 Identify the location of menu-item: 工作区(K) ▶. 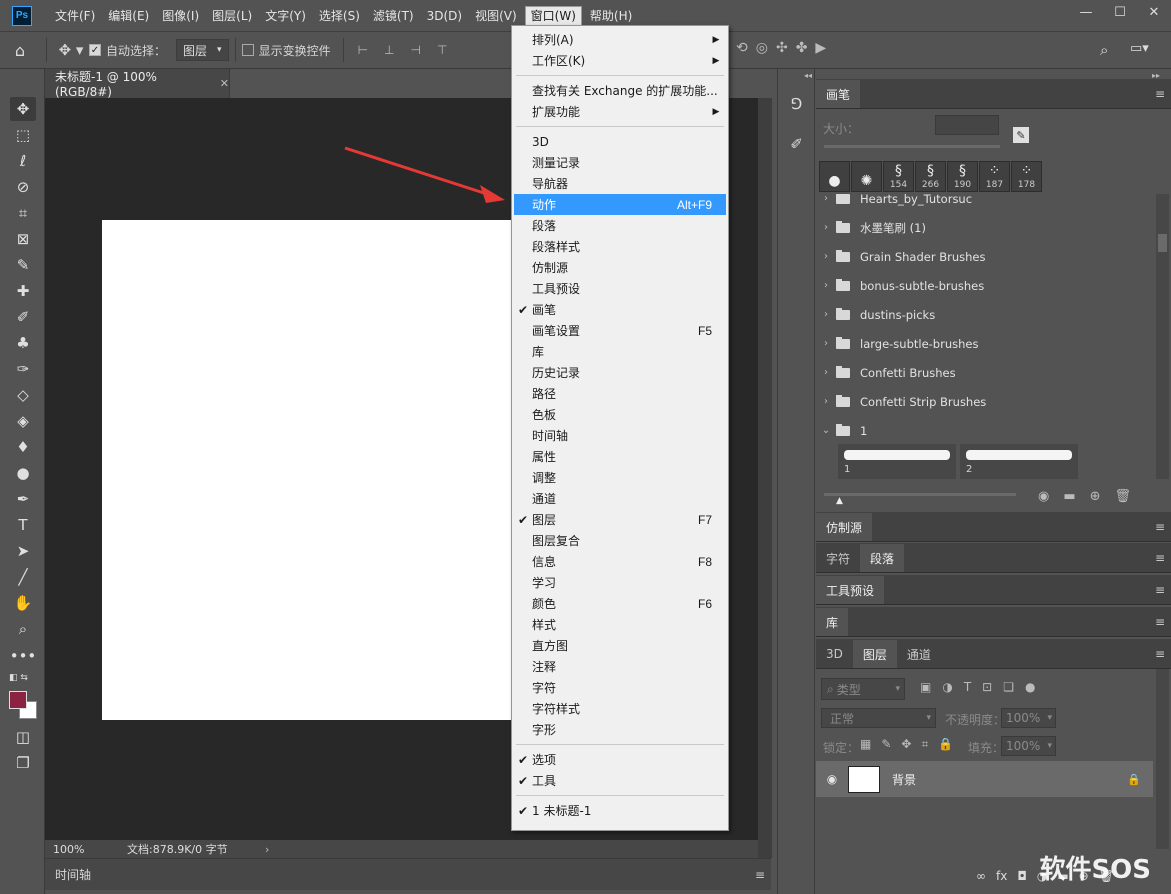
(620, 60).